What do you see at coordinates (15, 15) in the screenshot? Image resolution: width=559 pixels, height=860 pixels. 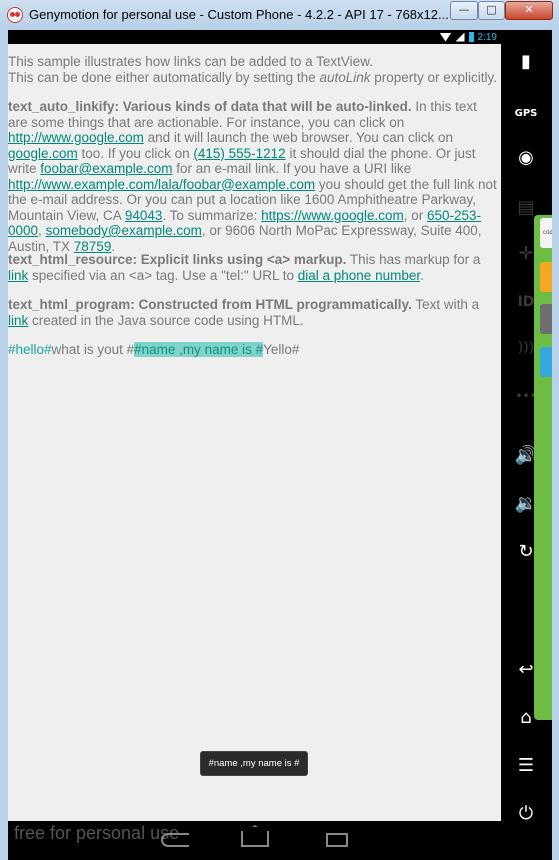 I see `genymotion-logo-icon` at bounding box center [15, 15].